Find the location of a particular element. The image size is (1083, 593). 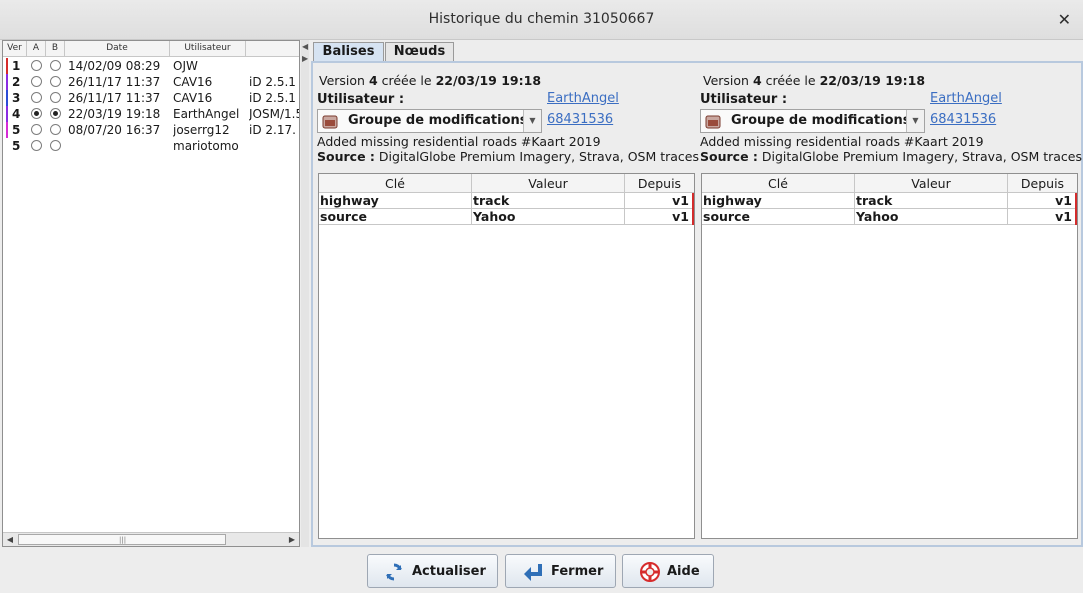

version-row: 5 08/07/20 16:37 joserrg12 iD 2.17. is located at coordinates (151, 130).